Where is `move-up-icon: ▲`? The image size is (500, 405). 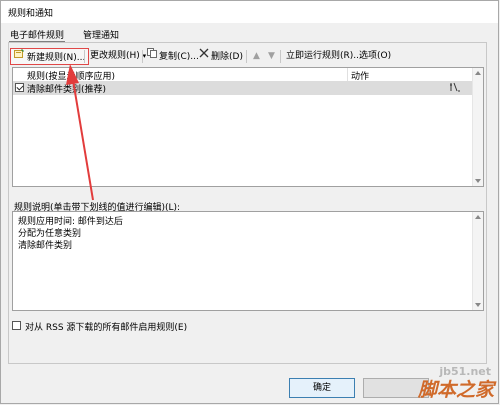
move-up-icon: ▲ is located at coordinates (256, 56).